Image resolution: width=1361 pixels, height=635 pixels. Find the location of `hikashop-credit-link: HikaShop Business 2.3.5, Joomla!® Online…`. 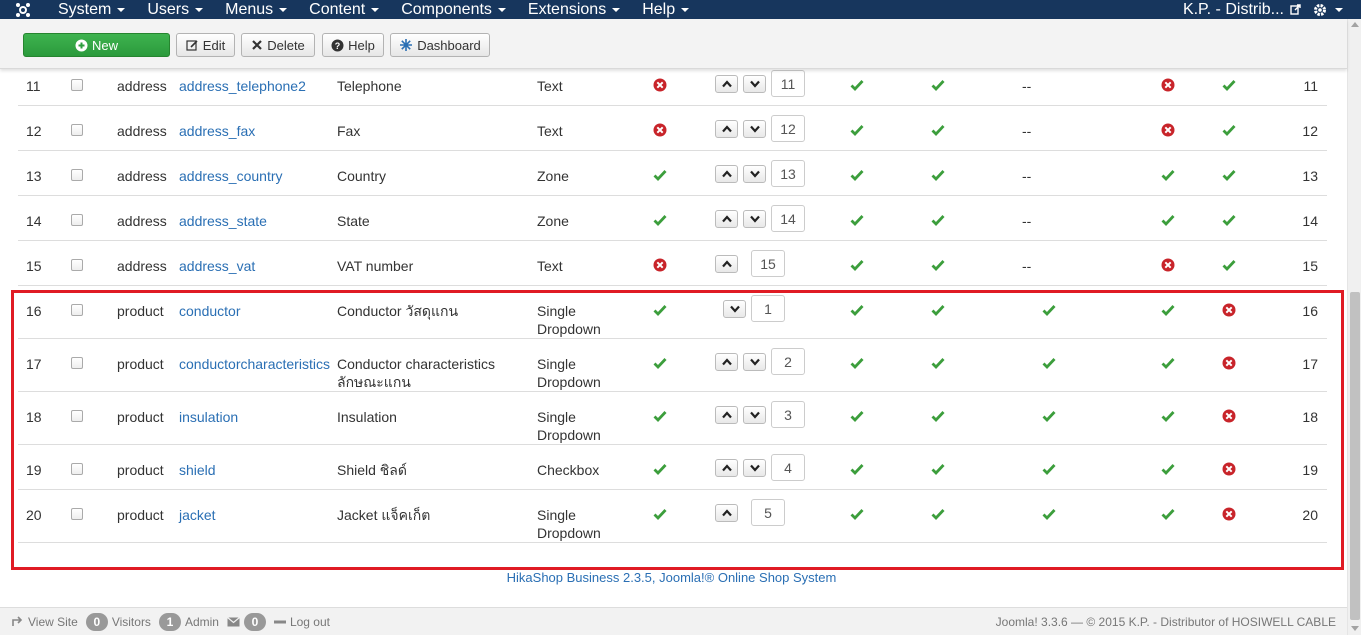

hikashop-credit-link: HikaShop Business 2.3.5, Joomla!® Online… is located at coordinates (671, 577).